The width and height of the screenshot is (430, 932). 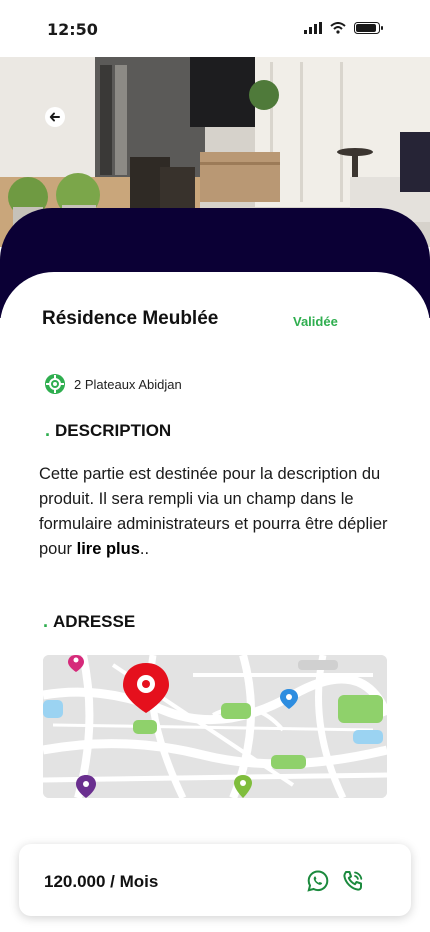 I want to click on signal-icon, so click(x=313, y=28).